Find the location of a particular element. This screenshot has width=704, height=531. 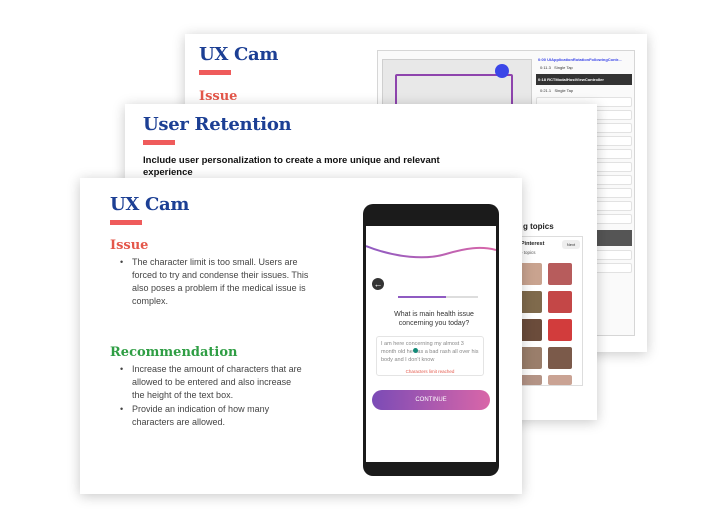

recommendation-heading: Recommendation is located at coordinates (174, 352).